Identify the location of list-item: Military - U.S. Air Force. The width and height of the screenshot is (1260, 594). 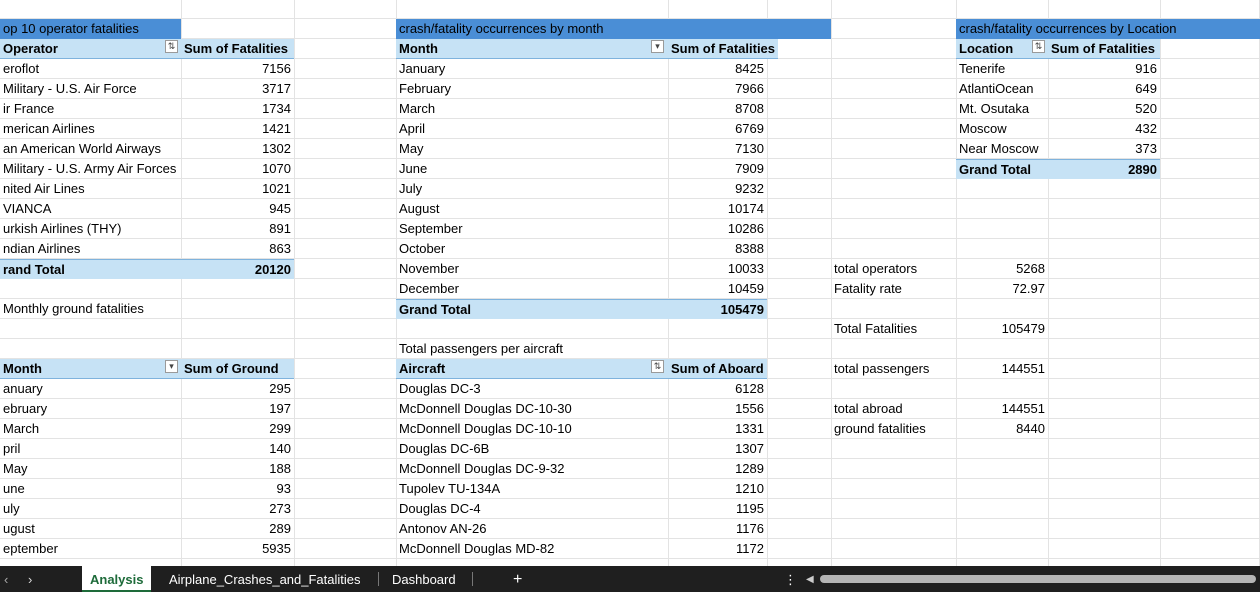
(90, 89).